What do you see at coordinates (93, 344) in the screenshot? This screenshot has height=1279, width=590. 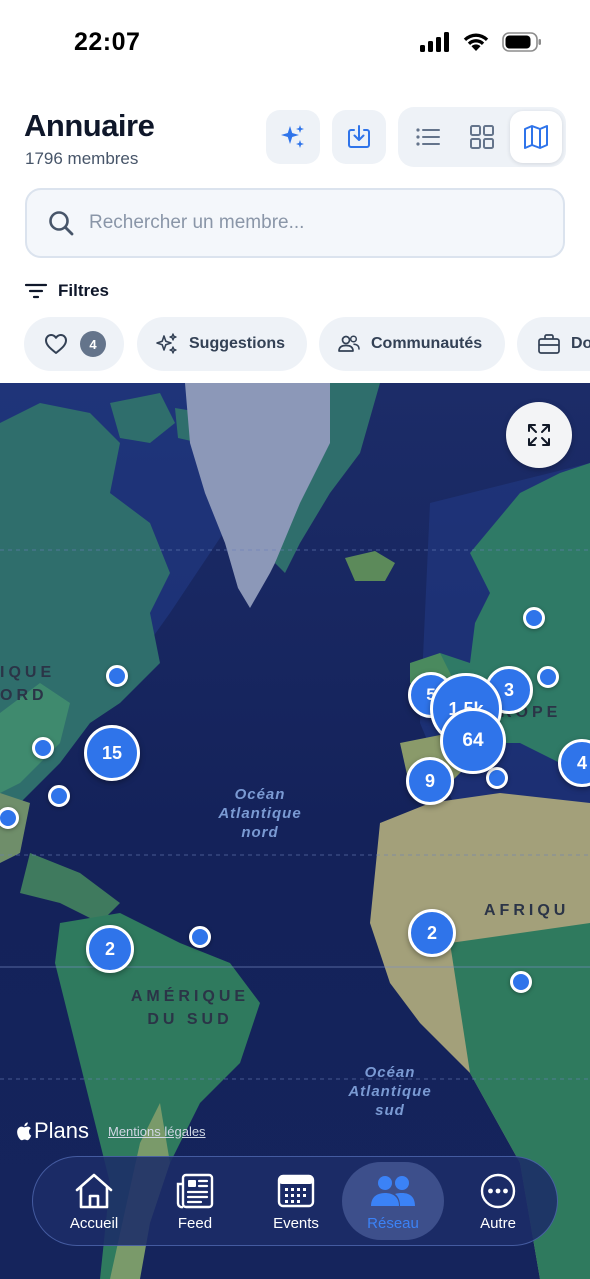 I see `favorites-count-badge: 4` at bounding box center [93, 344].